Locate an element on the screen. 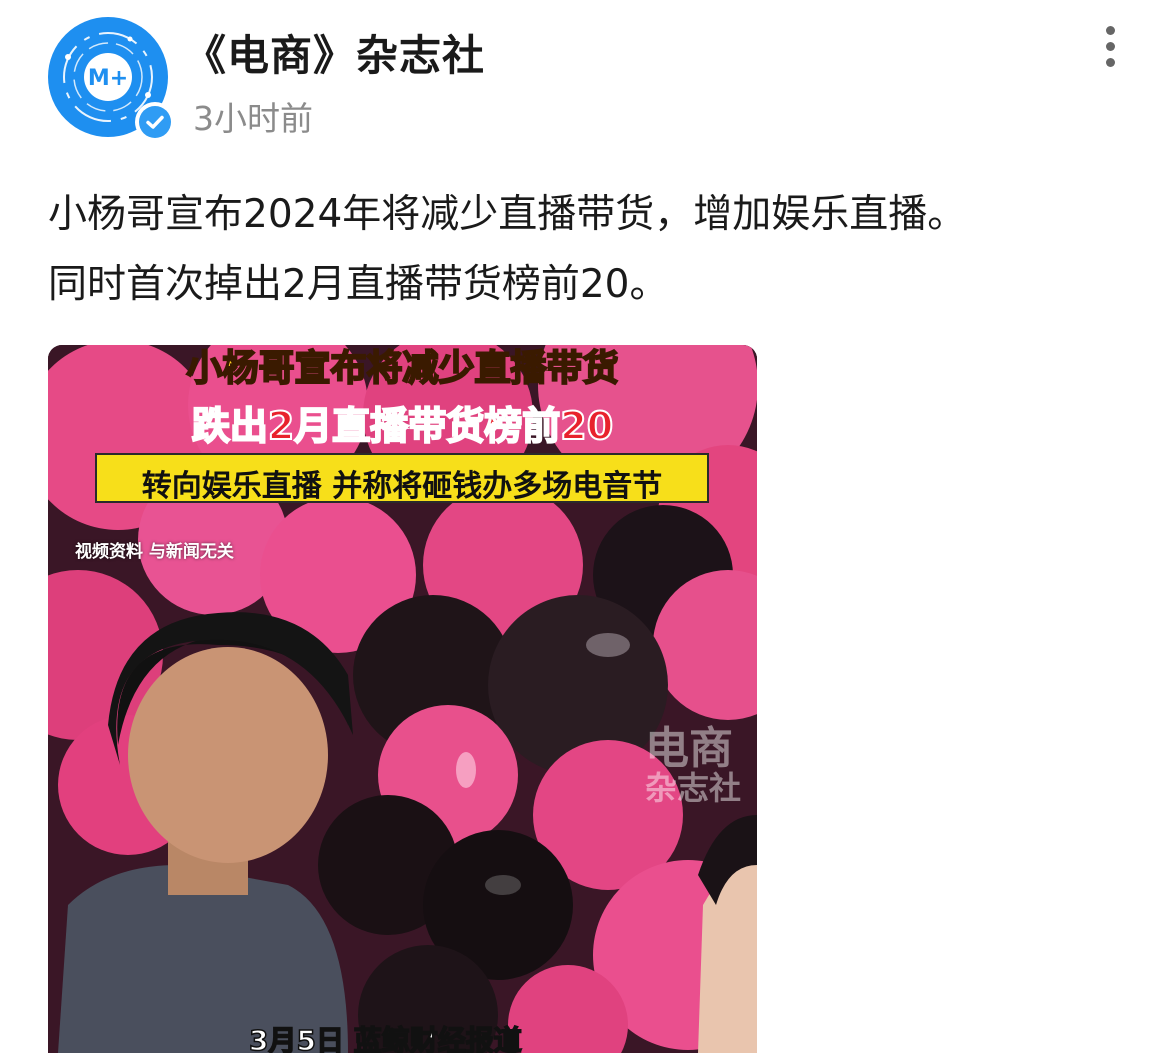 The height and width of the screenshot is (1053, 1170). video-bottom-caption: 3月5日 蓝鲸财经报道 is located at coordinates (385, 1038).